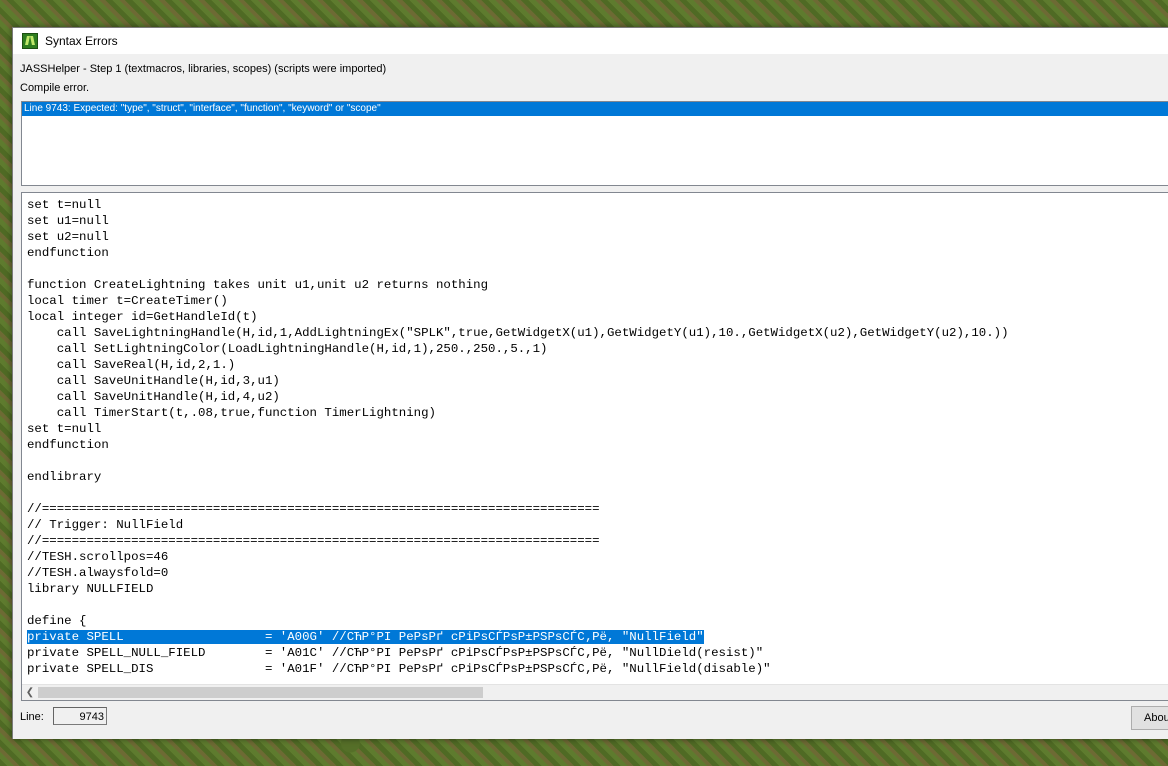 This screenshot has width=1168, height=766. I want to click on code-line-text: local integer id=GetHandleId(t), so click(142, 317).